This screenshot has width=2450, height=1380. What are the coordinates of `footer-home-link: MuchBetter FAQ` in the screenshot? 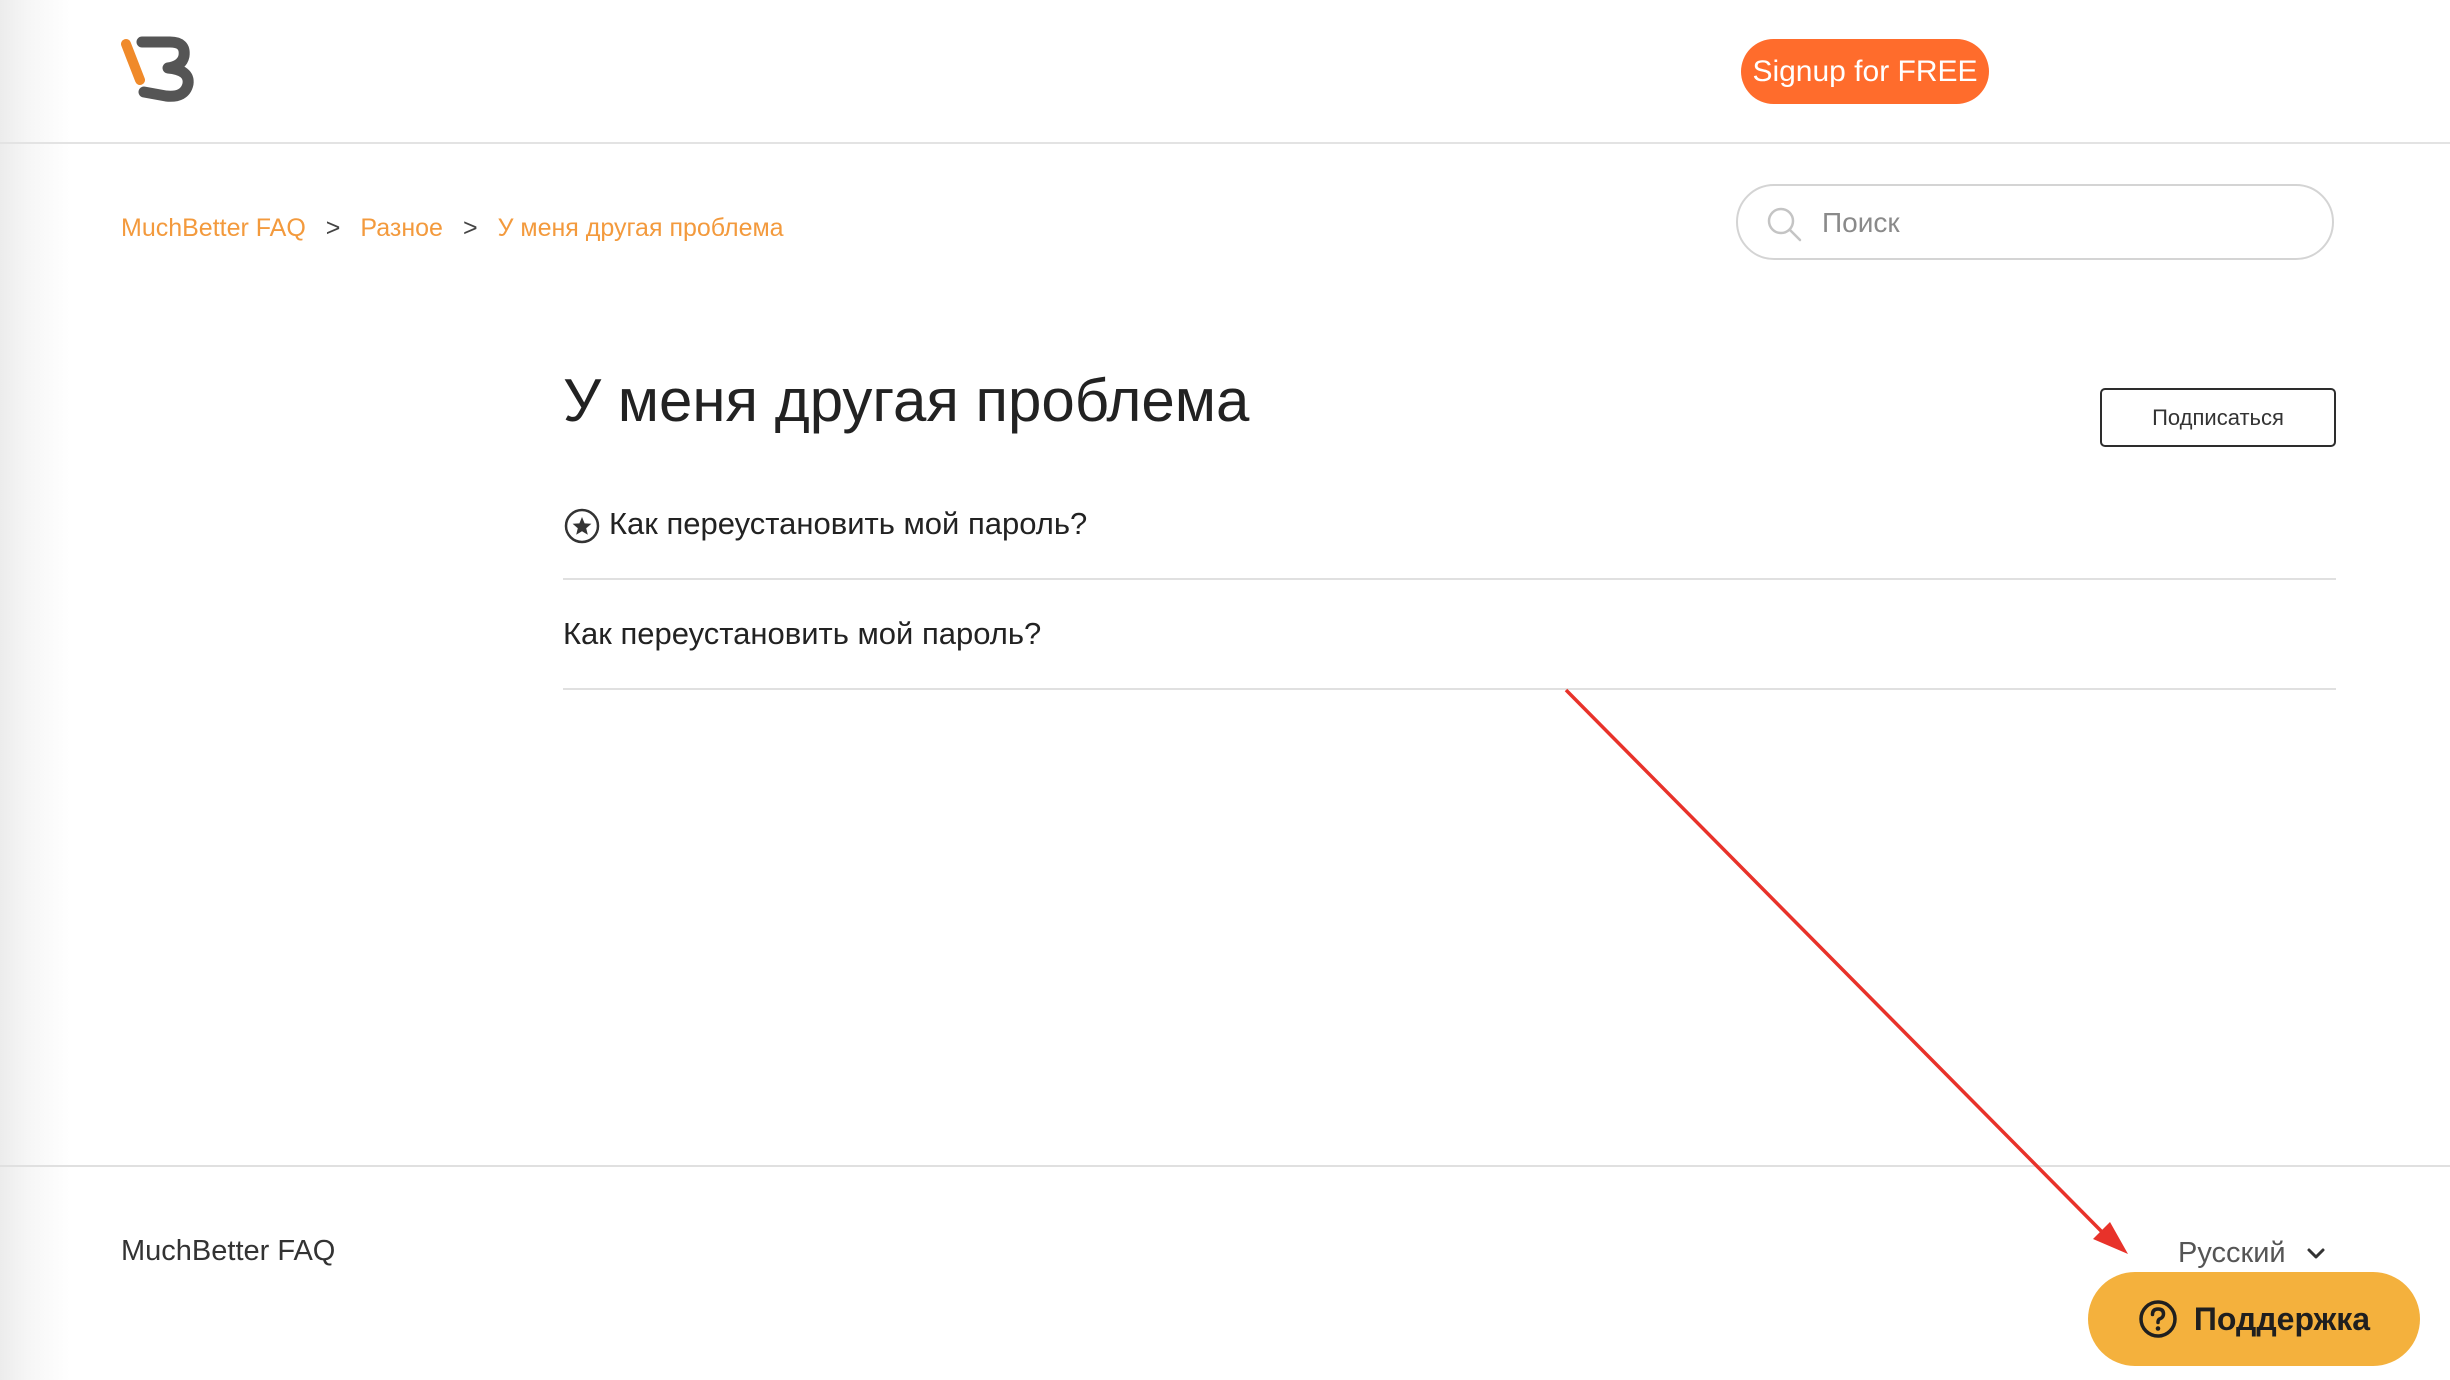 It's located at (228, 1251).